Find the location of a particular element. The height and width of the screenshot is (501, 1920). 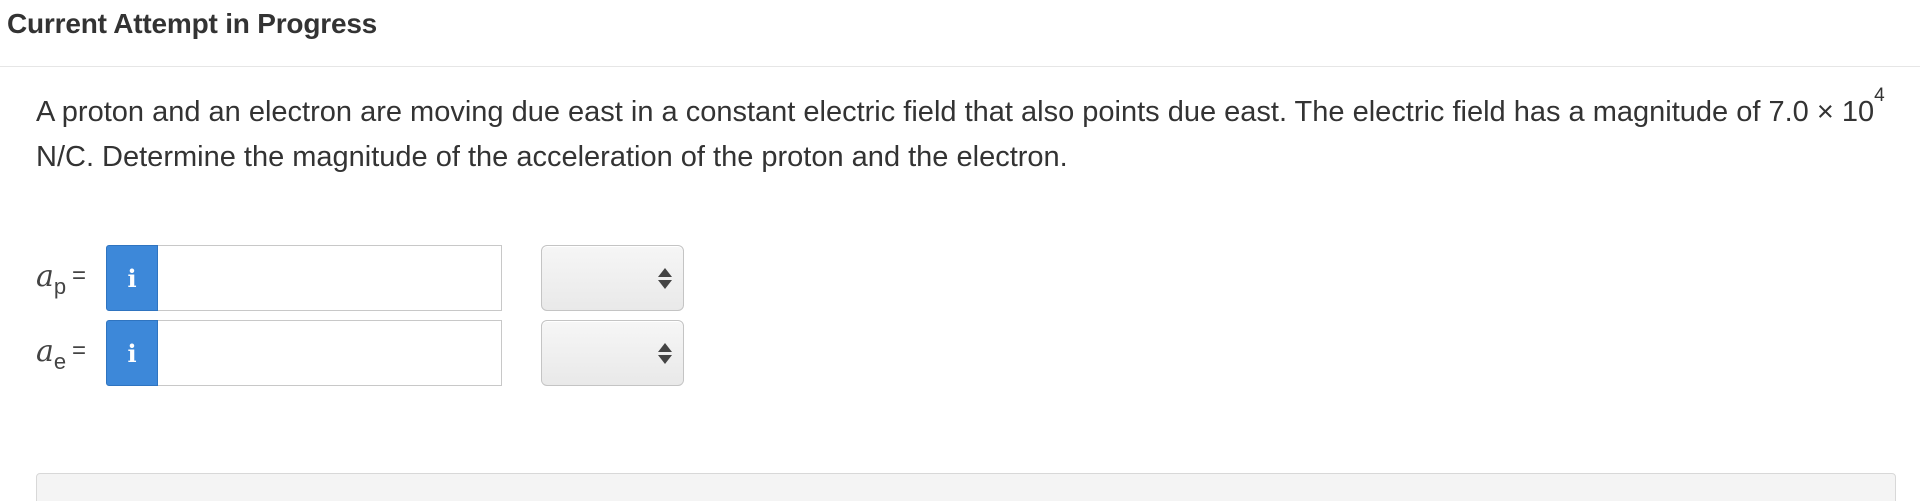

variable-label-electron: ae is located at coordinates (51, 354).